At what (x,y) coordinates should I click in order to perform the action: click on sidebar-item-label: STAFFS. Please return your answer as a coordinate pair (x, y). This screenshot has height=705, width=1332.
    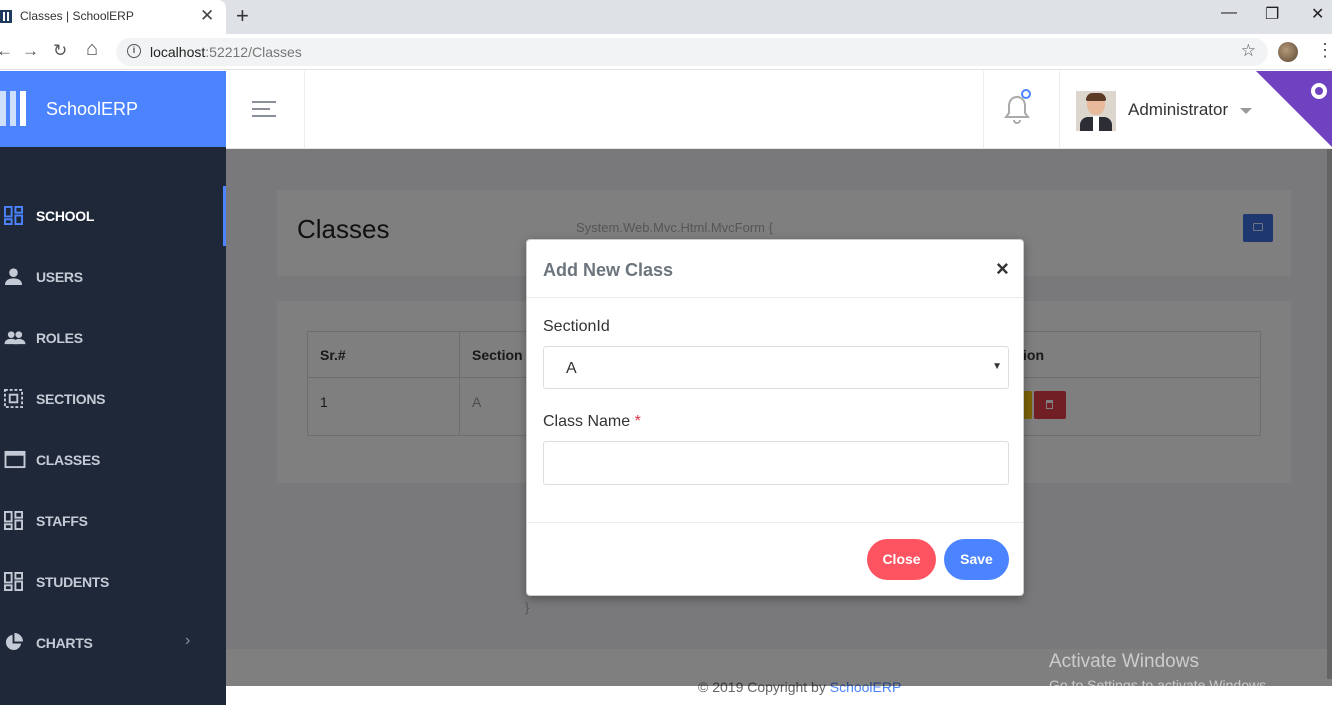
    Looking at the image, I should click on (62, 521).